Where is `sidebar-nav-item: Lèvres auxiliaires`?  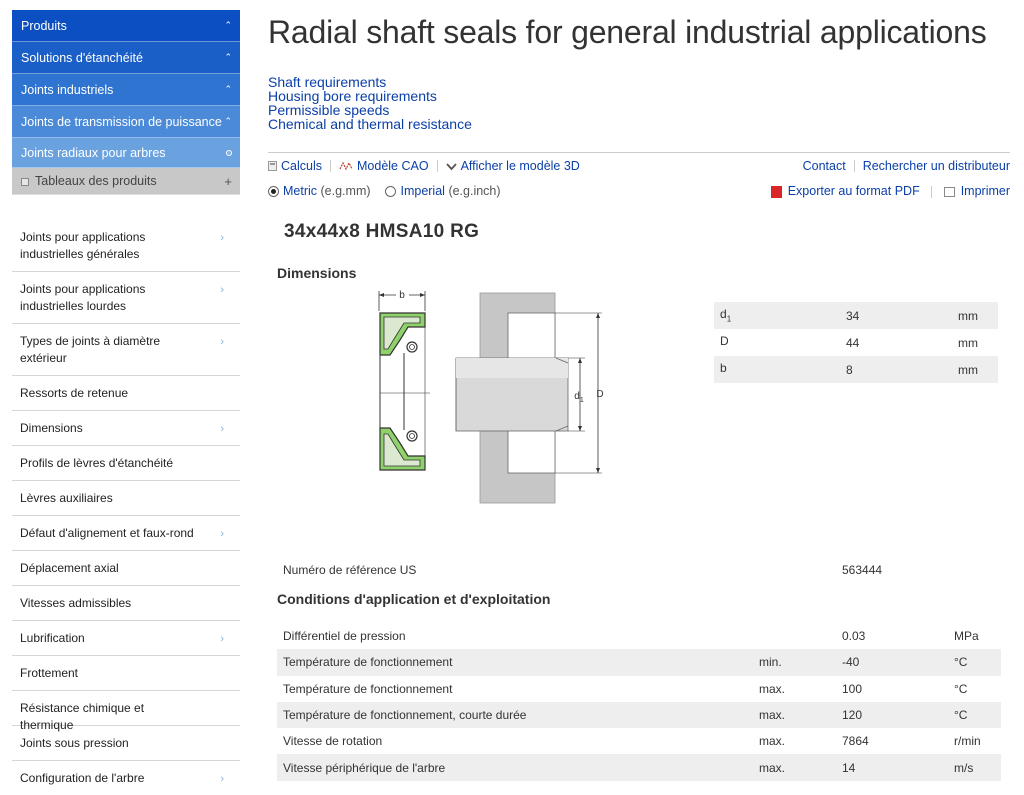 sidebar-nav-item: Lèvres auxiliaires is located at coordinates (126, 498).